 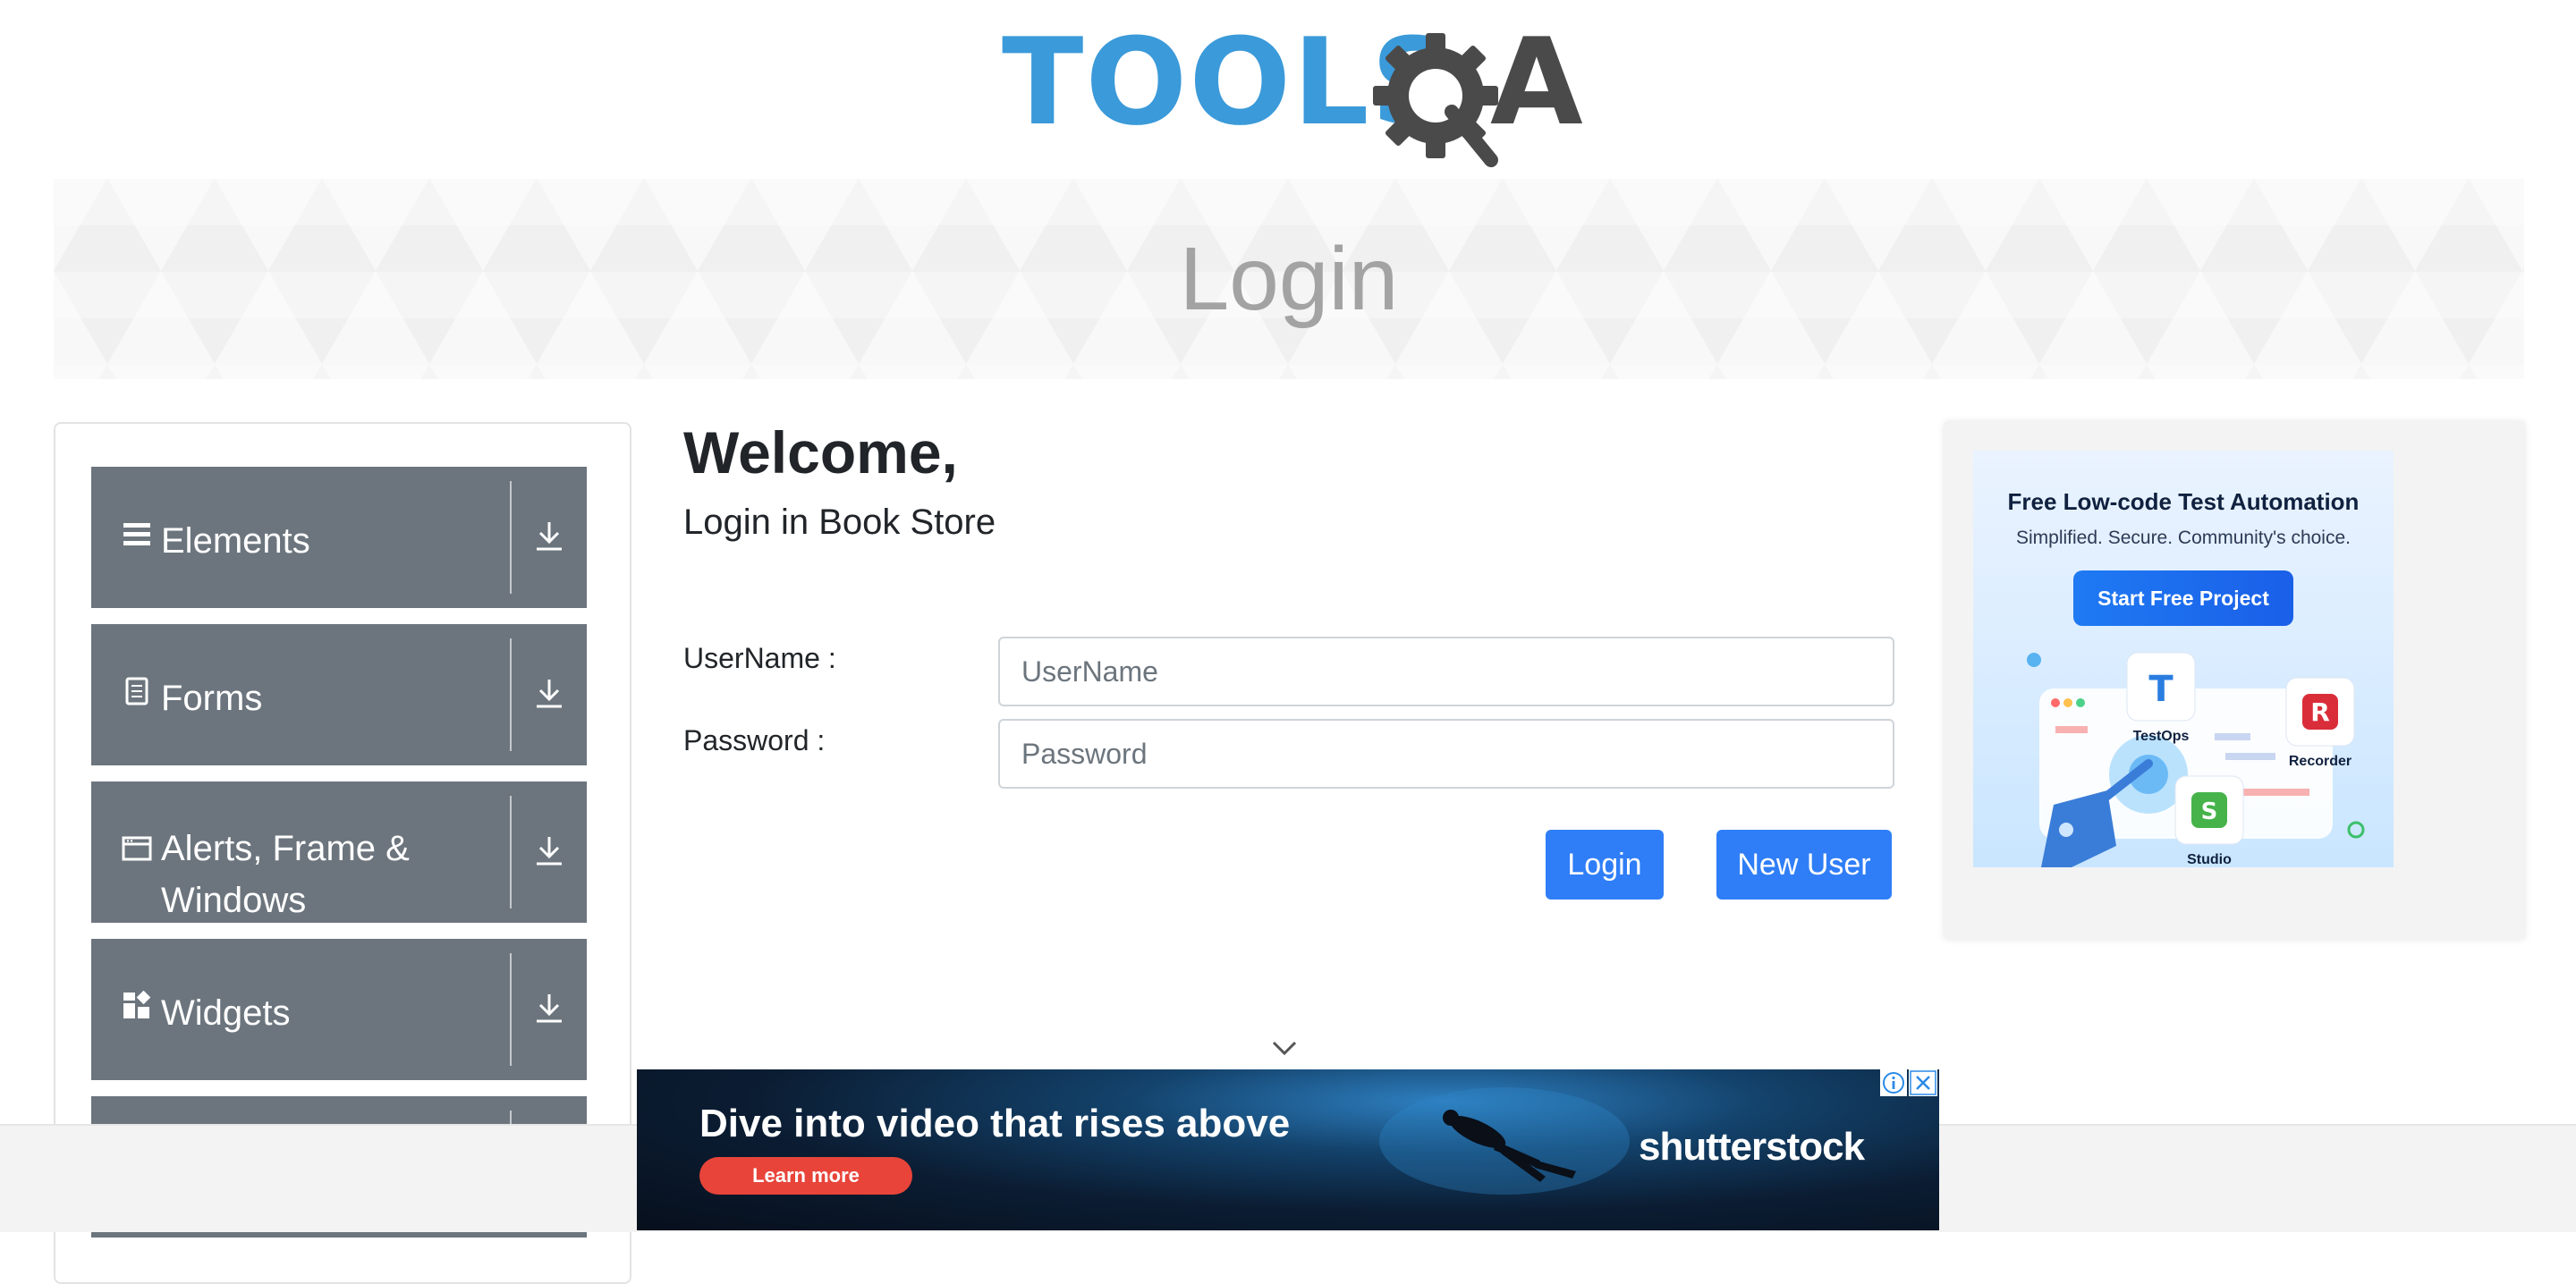 What do you see at coordinates (2196, 759) in the screenshot?
I see `ad-illustration: T TestOps R Recorder S Studio` at bounding box center [2196, 759].